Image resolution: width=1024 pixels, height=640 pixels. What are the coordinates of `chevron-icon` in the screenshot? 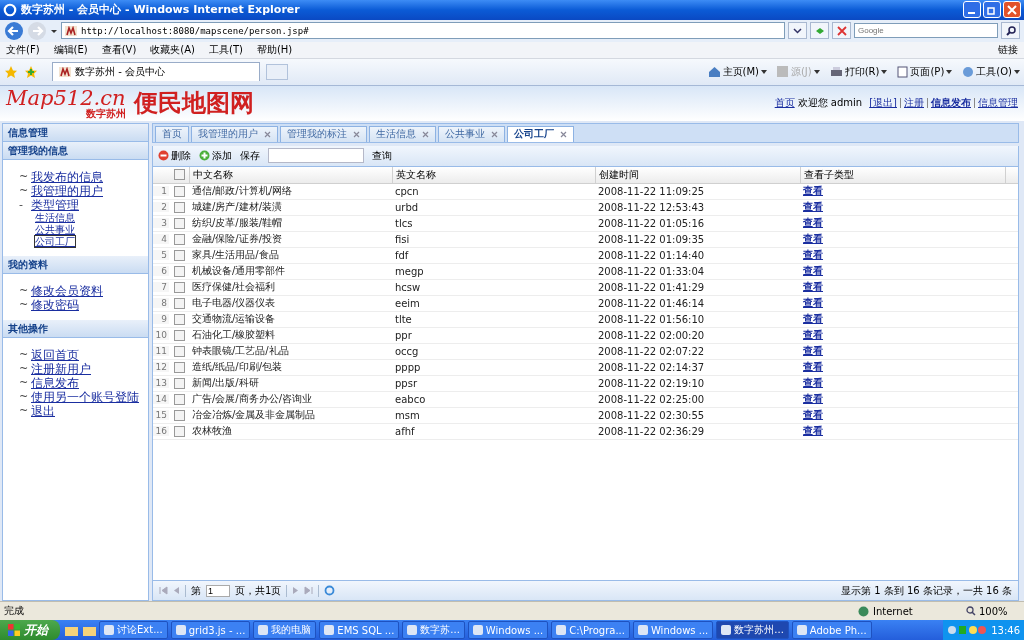 It's located at (797, 31).